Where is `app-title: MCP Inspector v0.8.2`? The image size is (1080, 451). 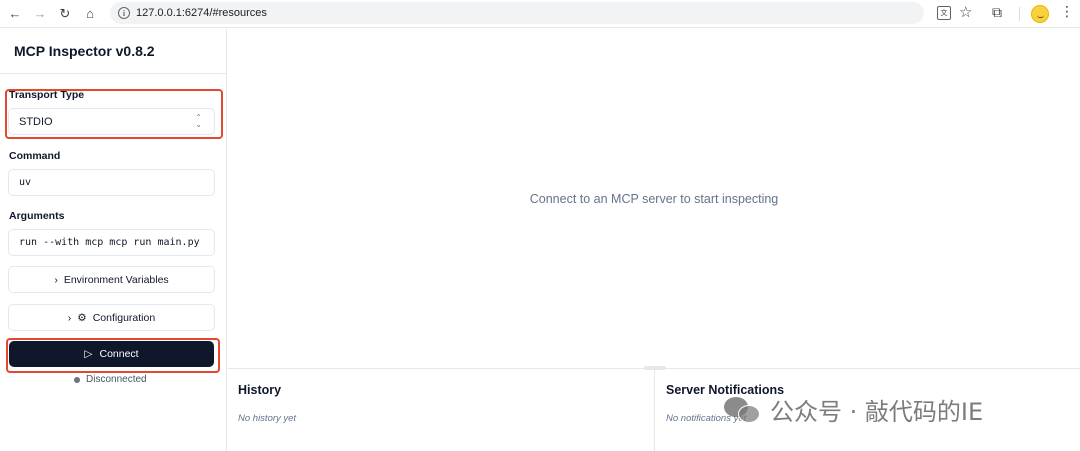
app-title: MCP Inspector v0.8.2 is located at coordinates (84, 51).